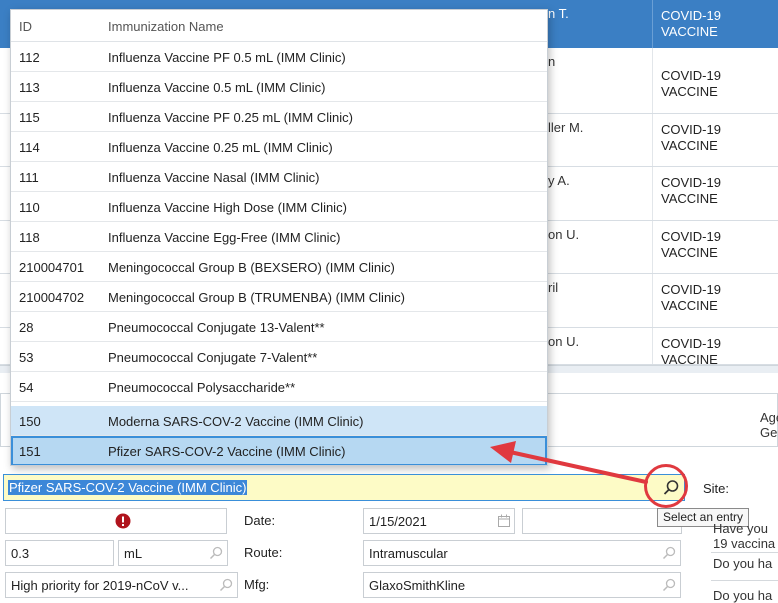 Image resolution: width=778 pixels, height=603 pixels. What do you see at coordinates (26, 357) in the screenshot?
I see `option-id: 53` at bounding box center [26, 357].